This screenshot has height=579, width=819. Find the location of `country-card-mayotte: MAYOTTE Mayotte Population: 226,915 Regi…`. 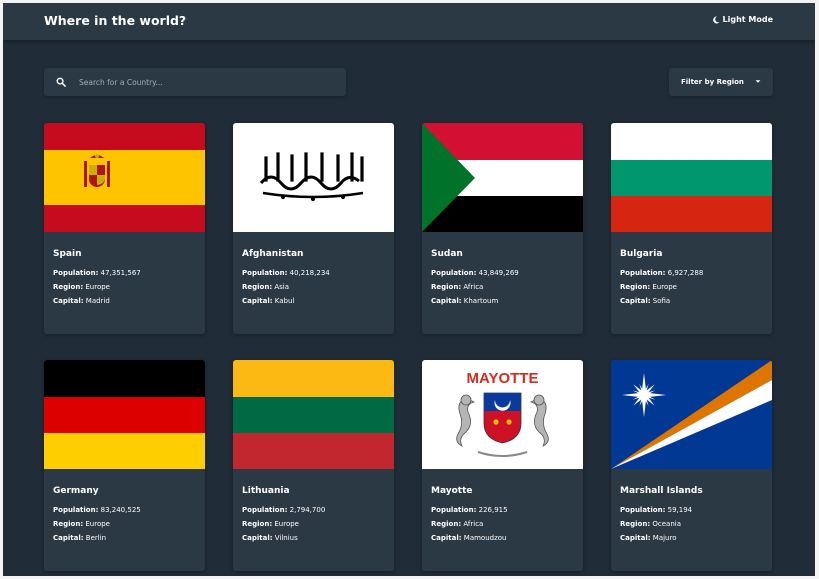

country-card-mayotte: MAYOTTE Mayotte Population: 226,915 Regi… is located at coordinates (502, 465).